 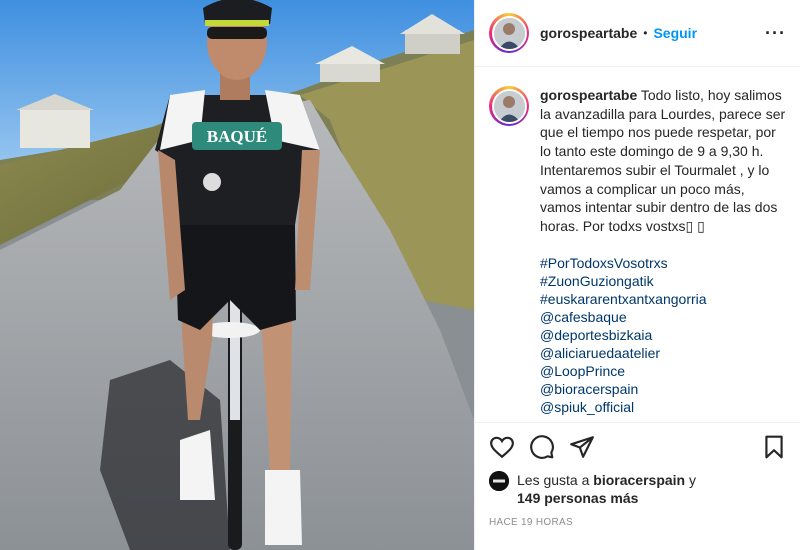 I want to click on liker-username: bioracerspain, so click(x=639, y=480).